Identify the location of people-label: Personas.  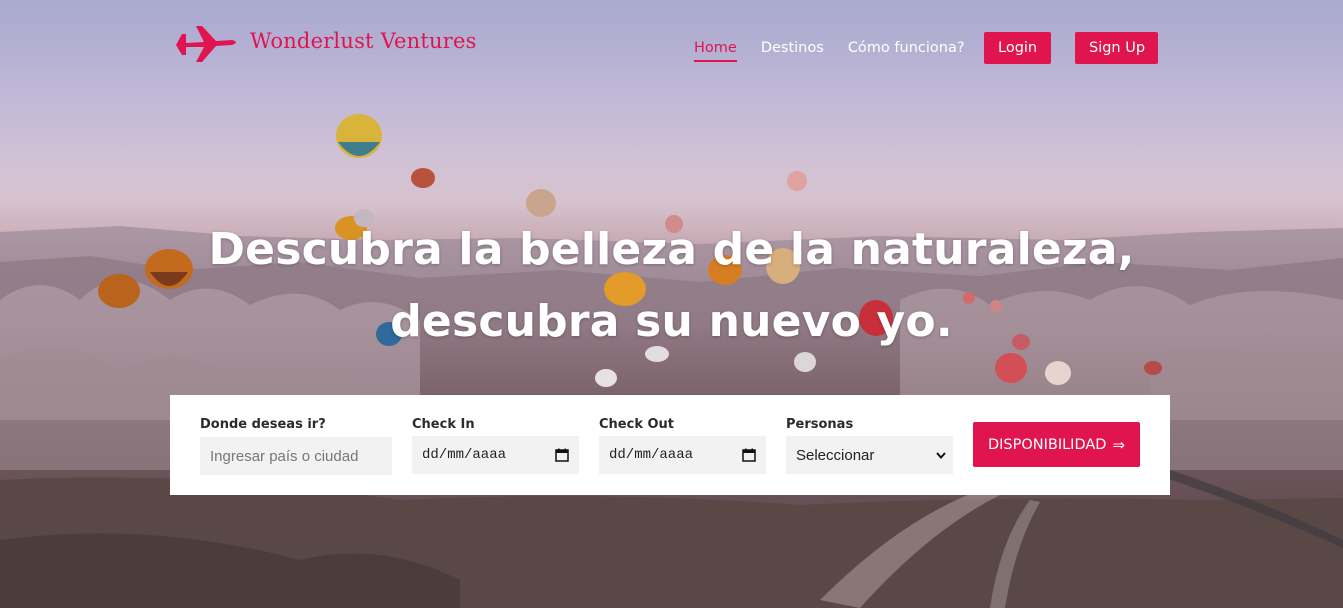
(820, 424).